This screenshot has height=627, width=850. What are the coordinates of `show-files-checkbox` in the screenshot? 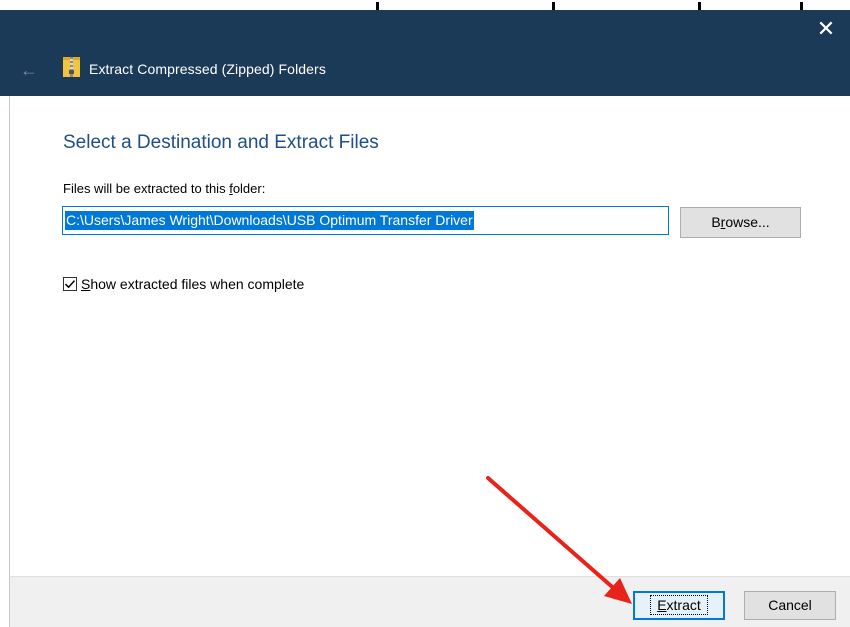 It's located at (70, 284).